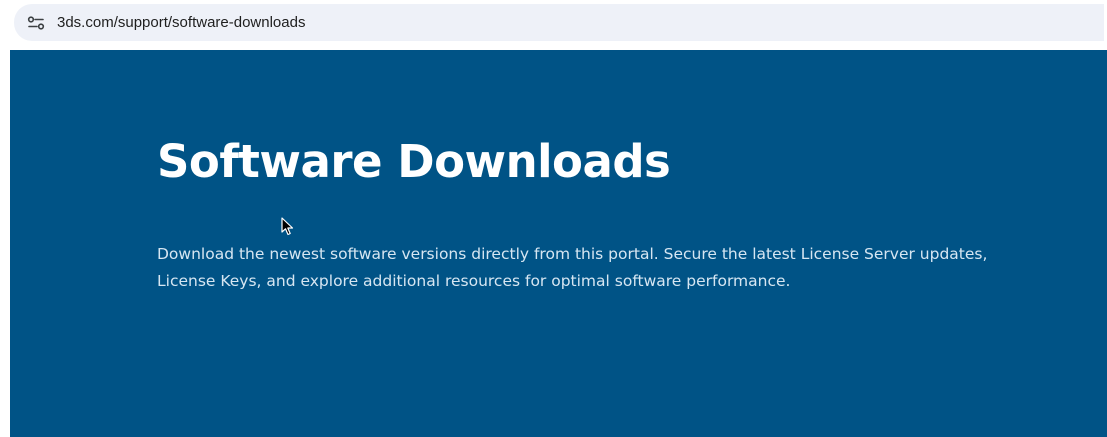 The height and width of the screenshot is (437, 1107). What do you see at coordinates (288, 229) in the screenshot?
I see `mouse-pointer-icon` at bounding box center [288, 229].